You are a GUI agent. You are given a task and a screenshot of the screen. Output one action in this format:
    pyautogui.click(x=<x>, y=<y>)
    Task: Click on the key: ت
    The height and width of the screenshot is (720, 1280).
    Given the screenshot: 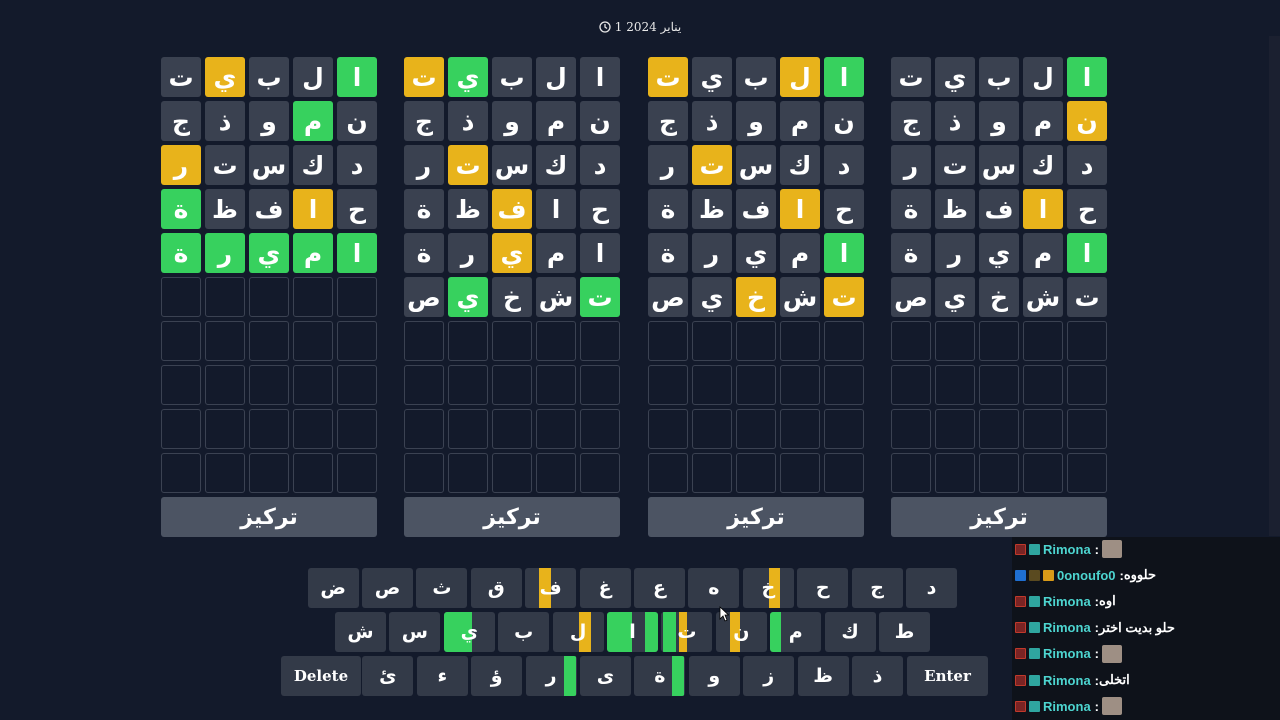 What is the action you would take?
    pyautogui.click(x=687, y=632)
    